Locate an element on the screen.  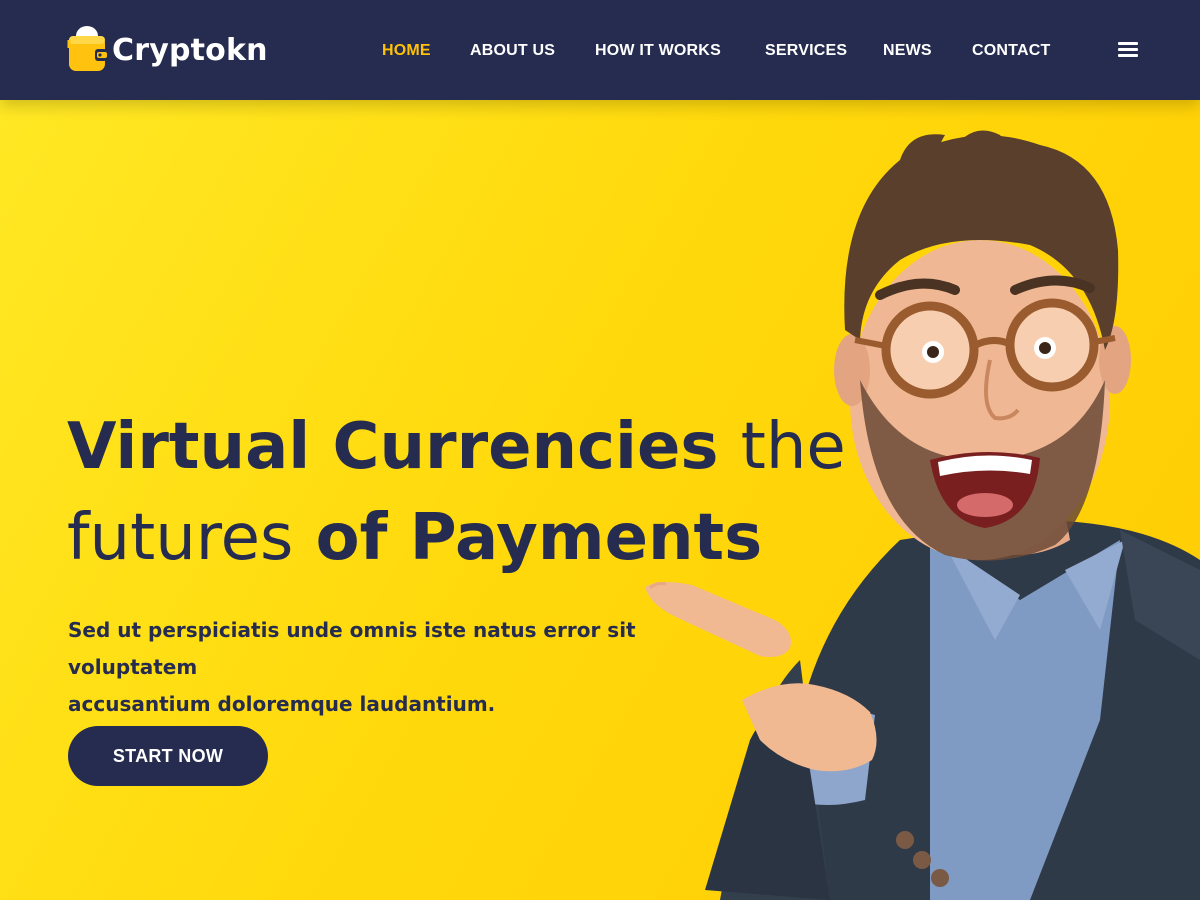
headline-part-4: of Payments is located at coordinates (539, 538).